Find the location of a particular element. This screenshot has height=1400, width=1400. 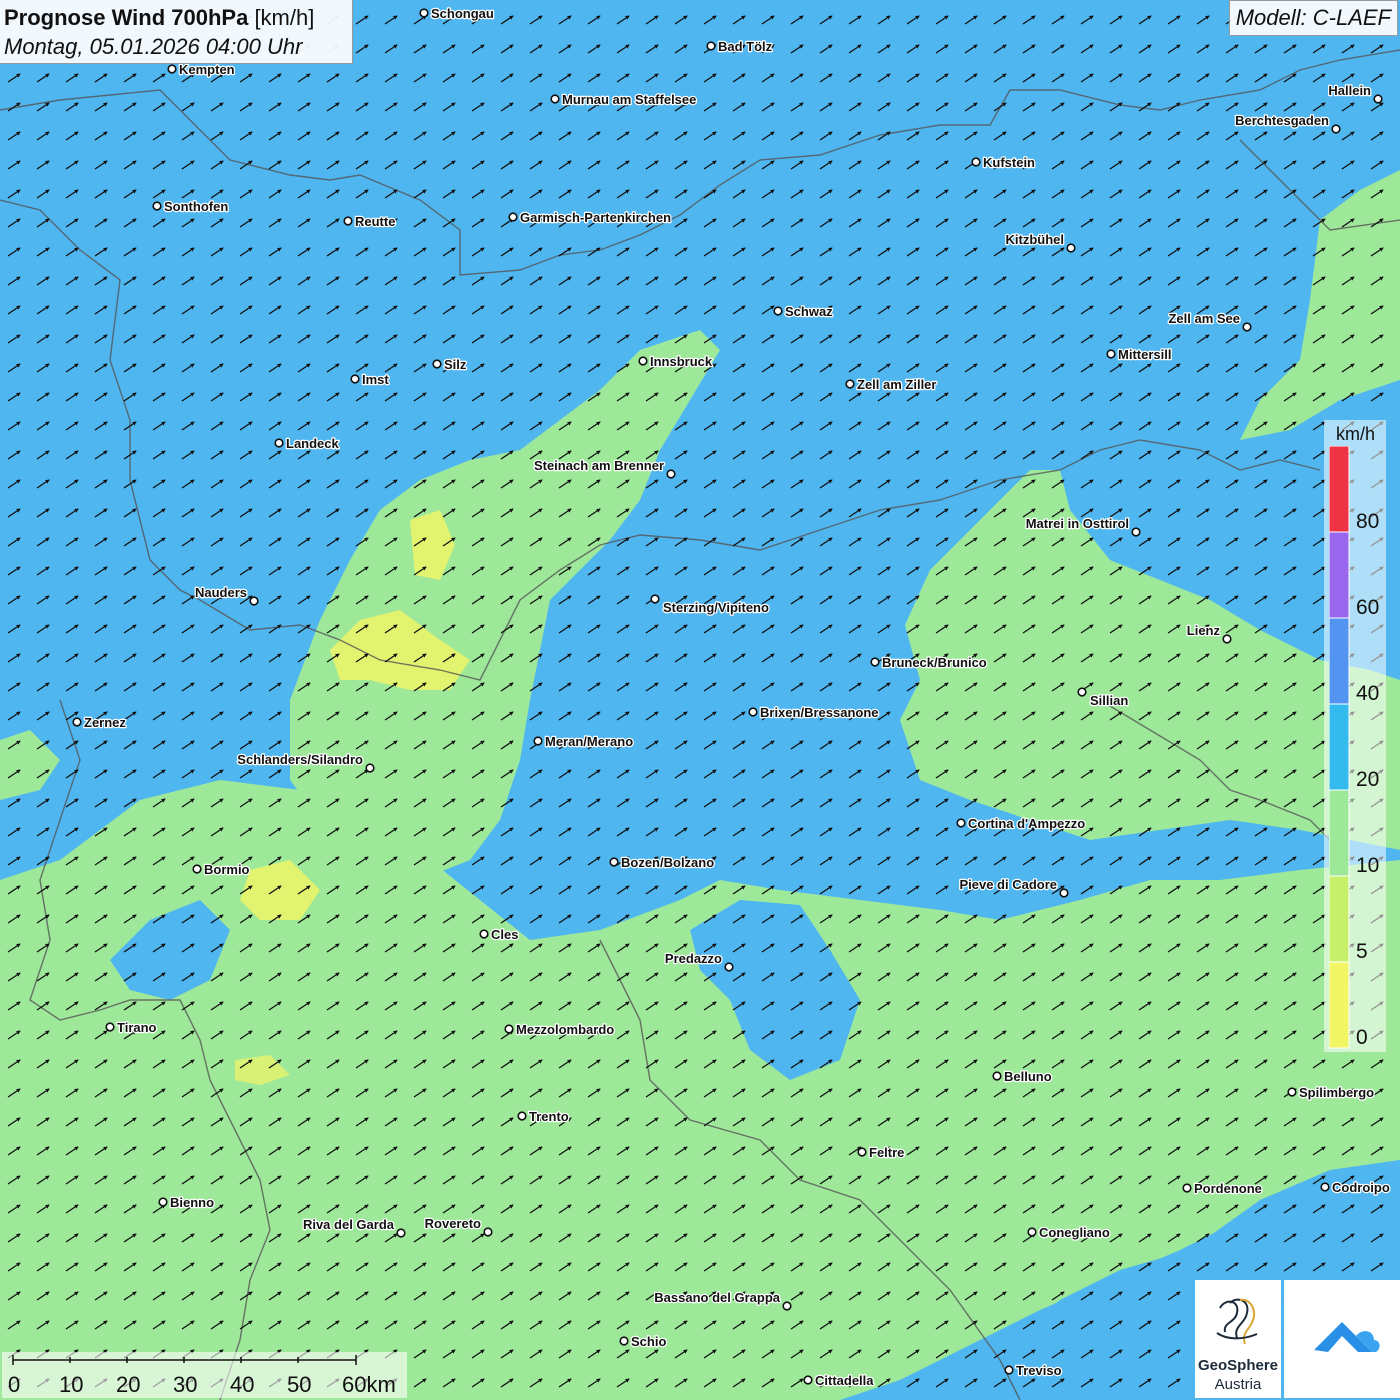

logo-line2: Austria is located at coordinates (1238, 1384).